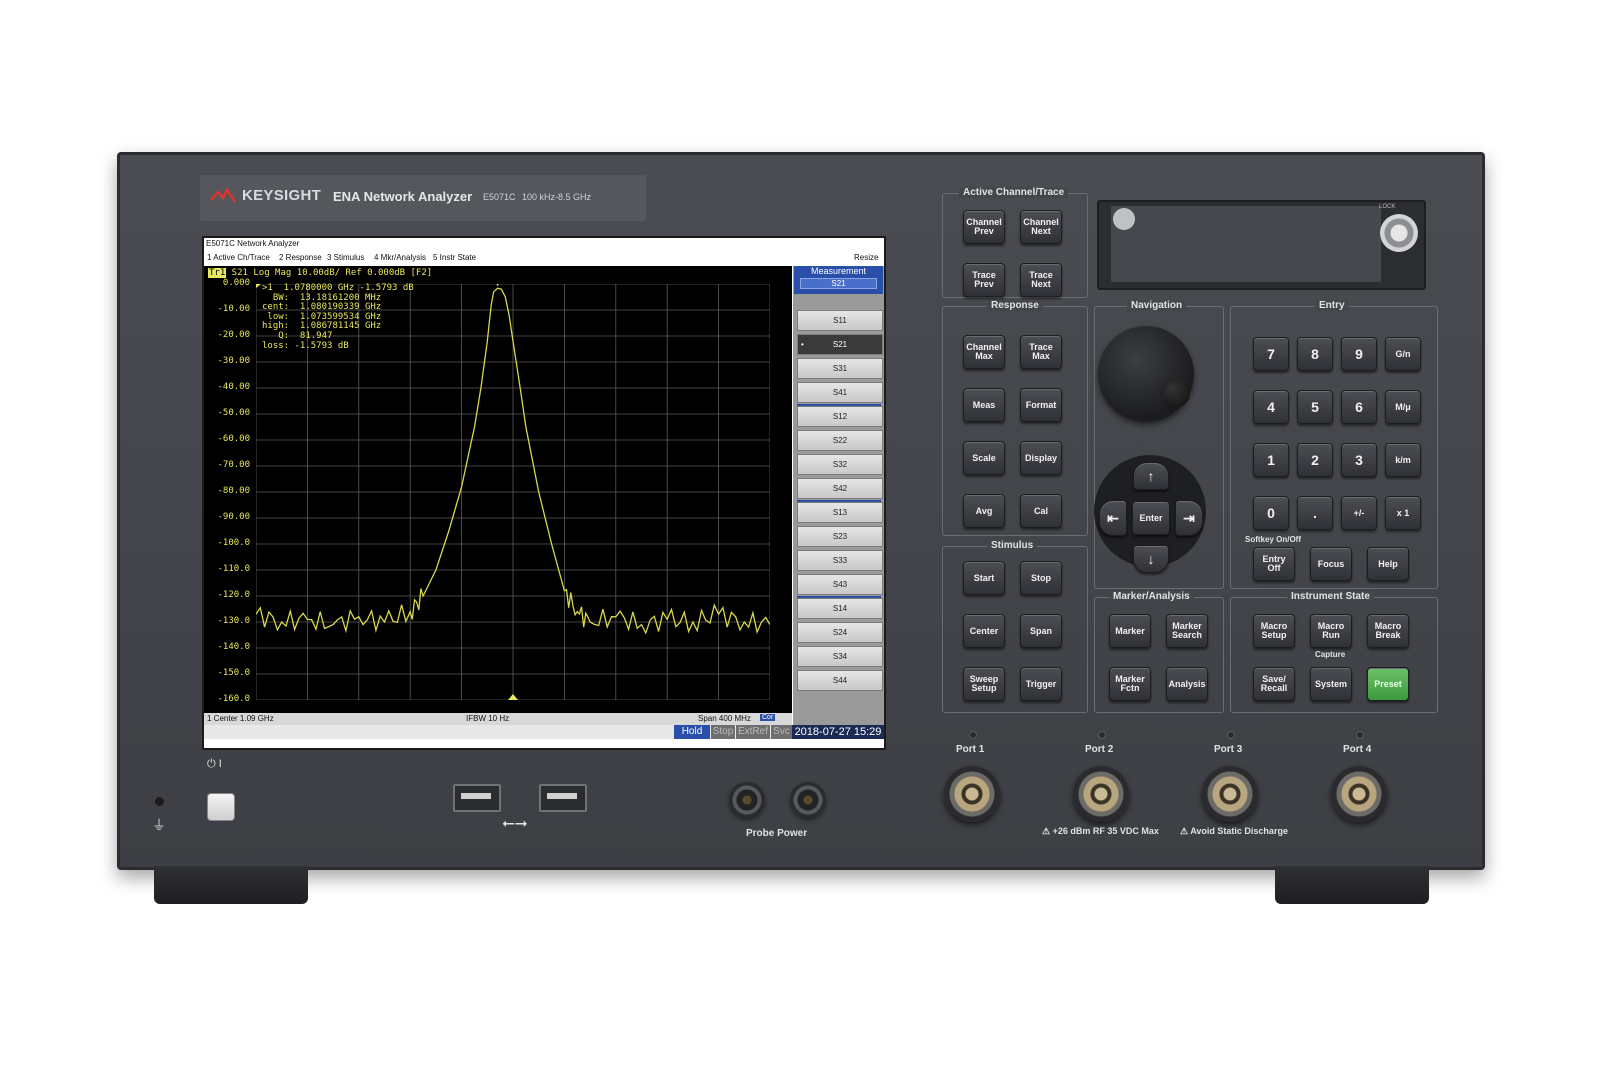  Describe the element at coordinates (1041, 511) in the screenshot. I see `cal-key: Cal` at that location.